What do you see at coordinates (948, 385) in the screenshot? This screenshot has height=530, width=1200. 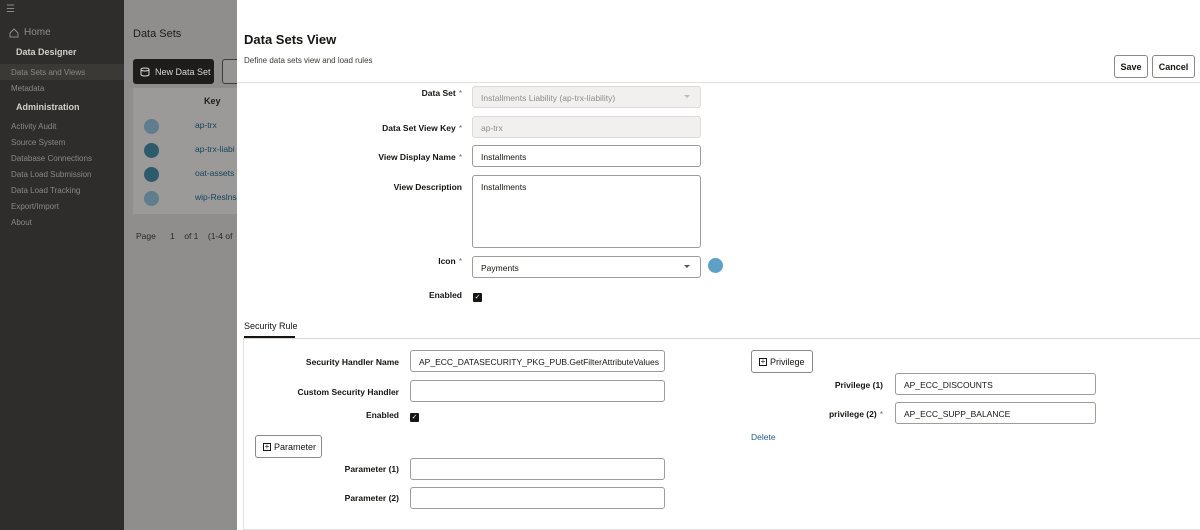 I see `privilege-1-value: AP_ECC_DISCOUNTS` at bounding box center [948, 385].